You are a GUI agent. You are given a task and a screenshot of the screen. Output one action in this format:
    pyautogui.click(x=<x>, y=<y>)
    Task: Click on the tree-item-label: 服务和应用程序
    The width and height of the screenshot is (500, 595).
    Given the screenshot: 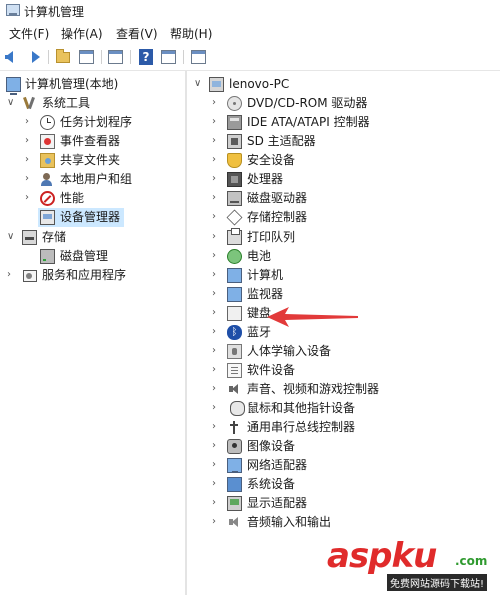 What is the action you would take?
    pyautogui.click(x=84, y=275)
    